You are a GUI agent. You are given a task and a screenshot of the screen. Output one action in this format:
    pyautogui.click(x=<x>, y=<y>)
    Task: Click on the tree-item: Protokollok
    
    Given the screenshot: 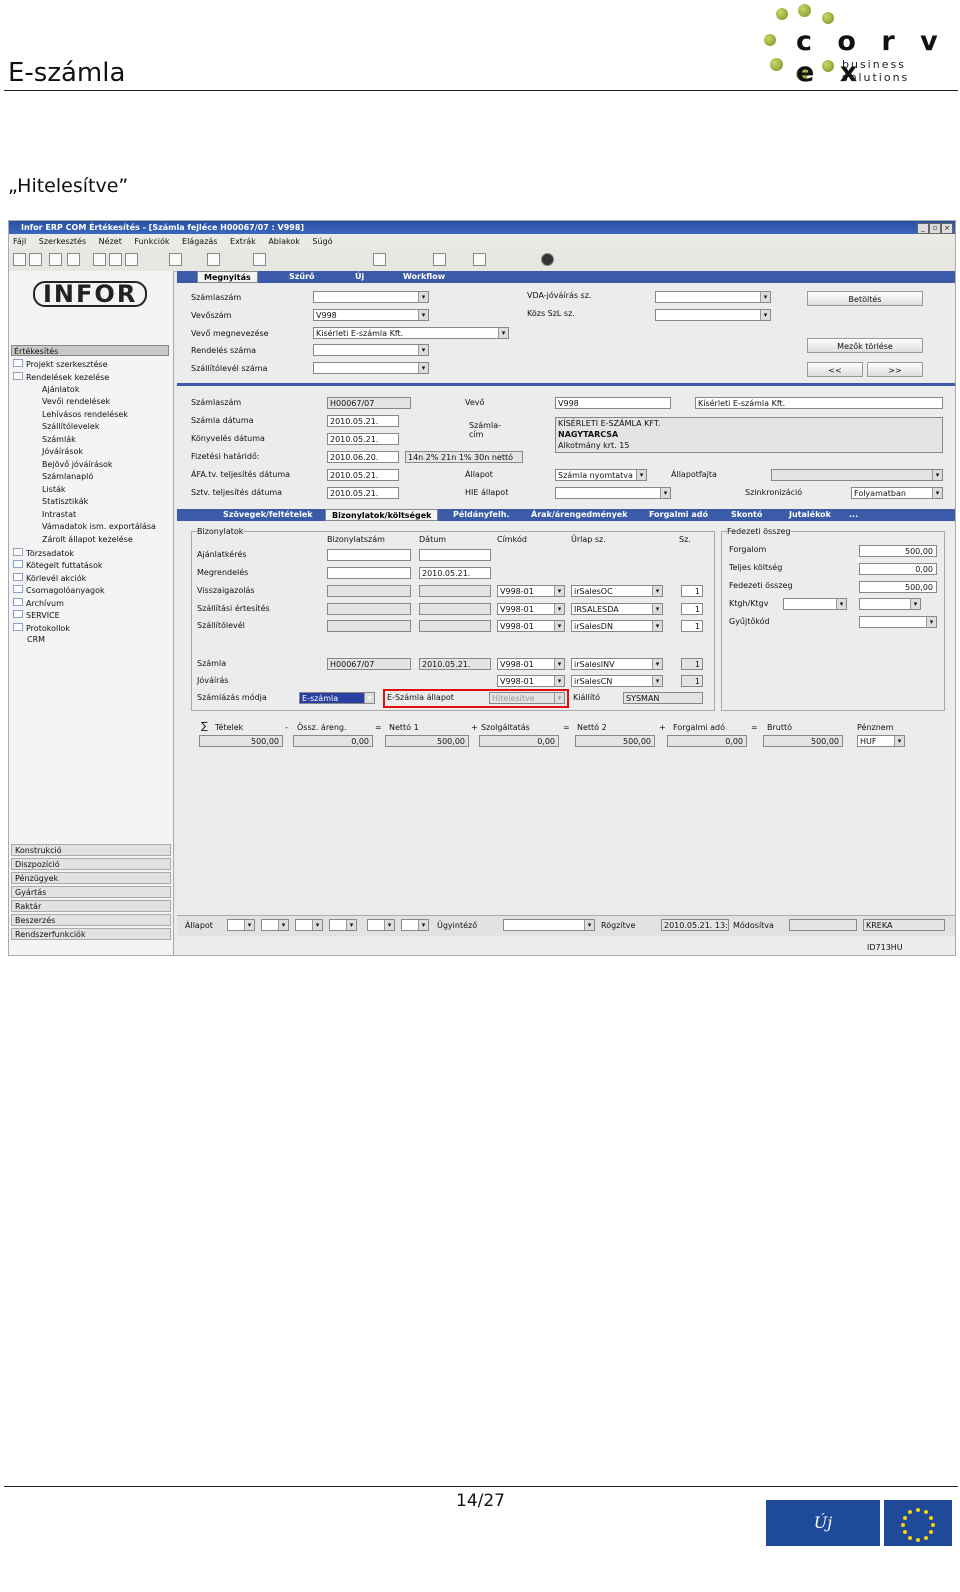 What is the action you would take?
    pyautogui.click(x=41, y=628)
    